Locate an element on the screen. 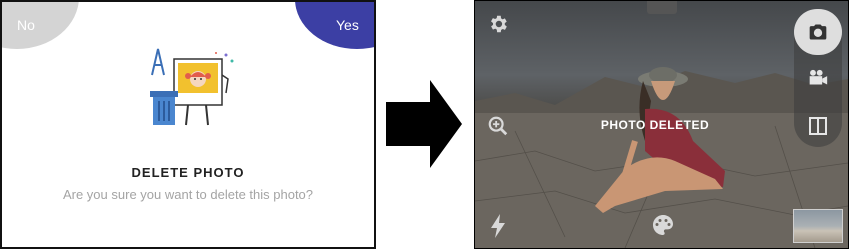 This screenshot has width=849, height=249. photo-mode-button is located at coordinates (818, 32).